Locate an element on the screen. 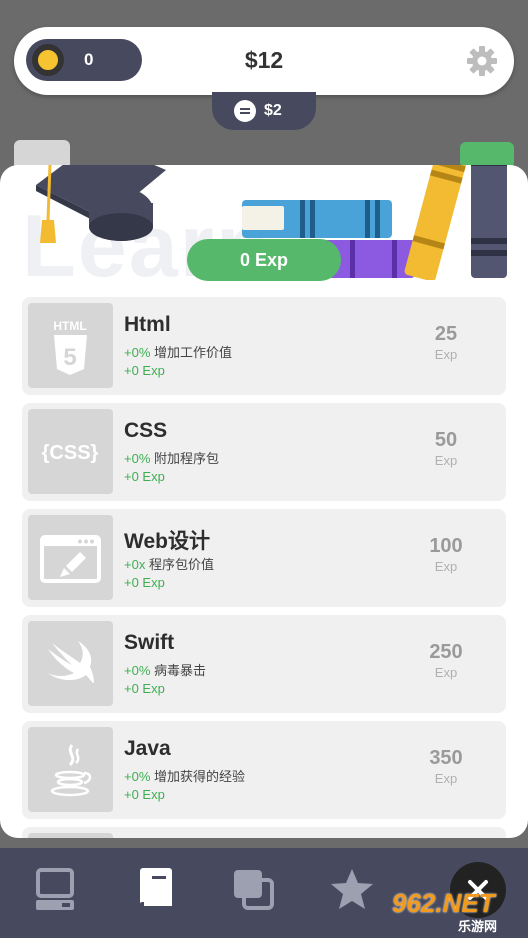 The height and width of the screenshot is (938, 528). course-row-swift: Swift +0% 病毒暴击 +0 Exp 250 Exp is located at coordinates (264, 664).